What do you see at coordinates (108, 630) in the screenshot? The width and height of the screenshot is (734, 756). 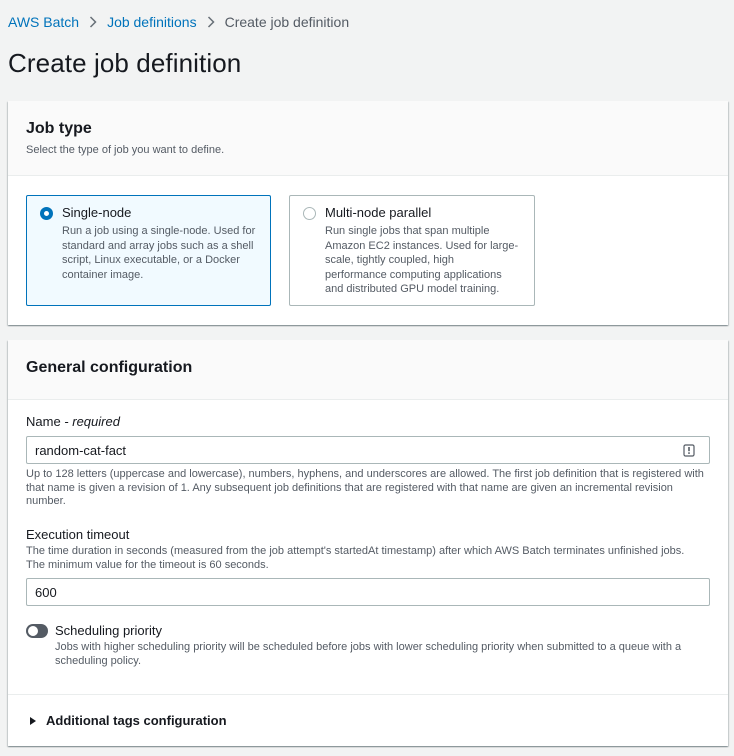 I see `scheduling-priority-label: Scheduling priority` at bounding box center [108, 630].